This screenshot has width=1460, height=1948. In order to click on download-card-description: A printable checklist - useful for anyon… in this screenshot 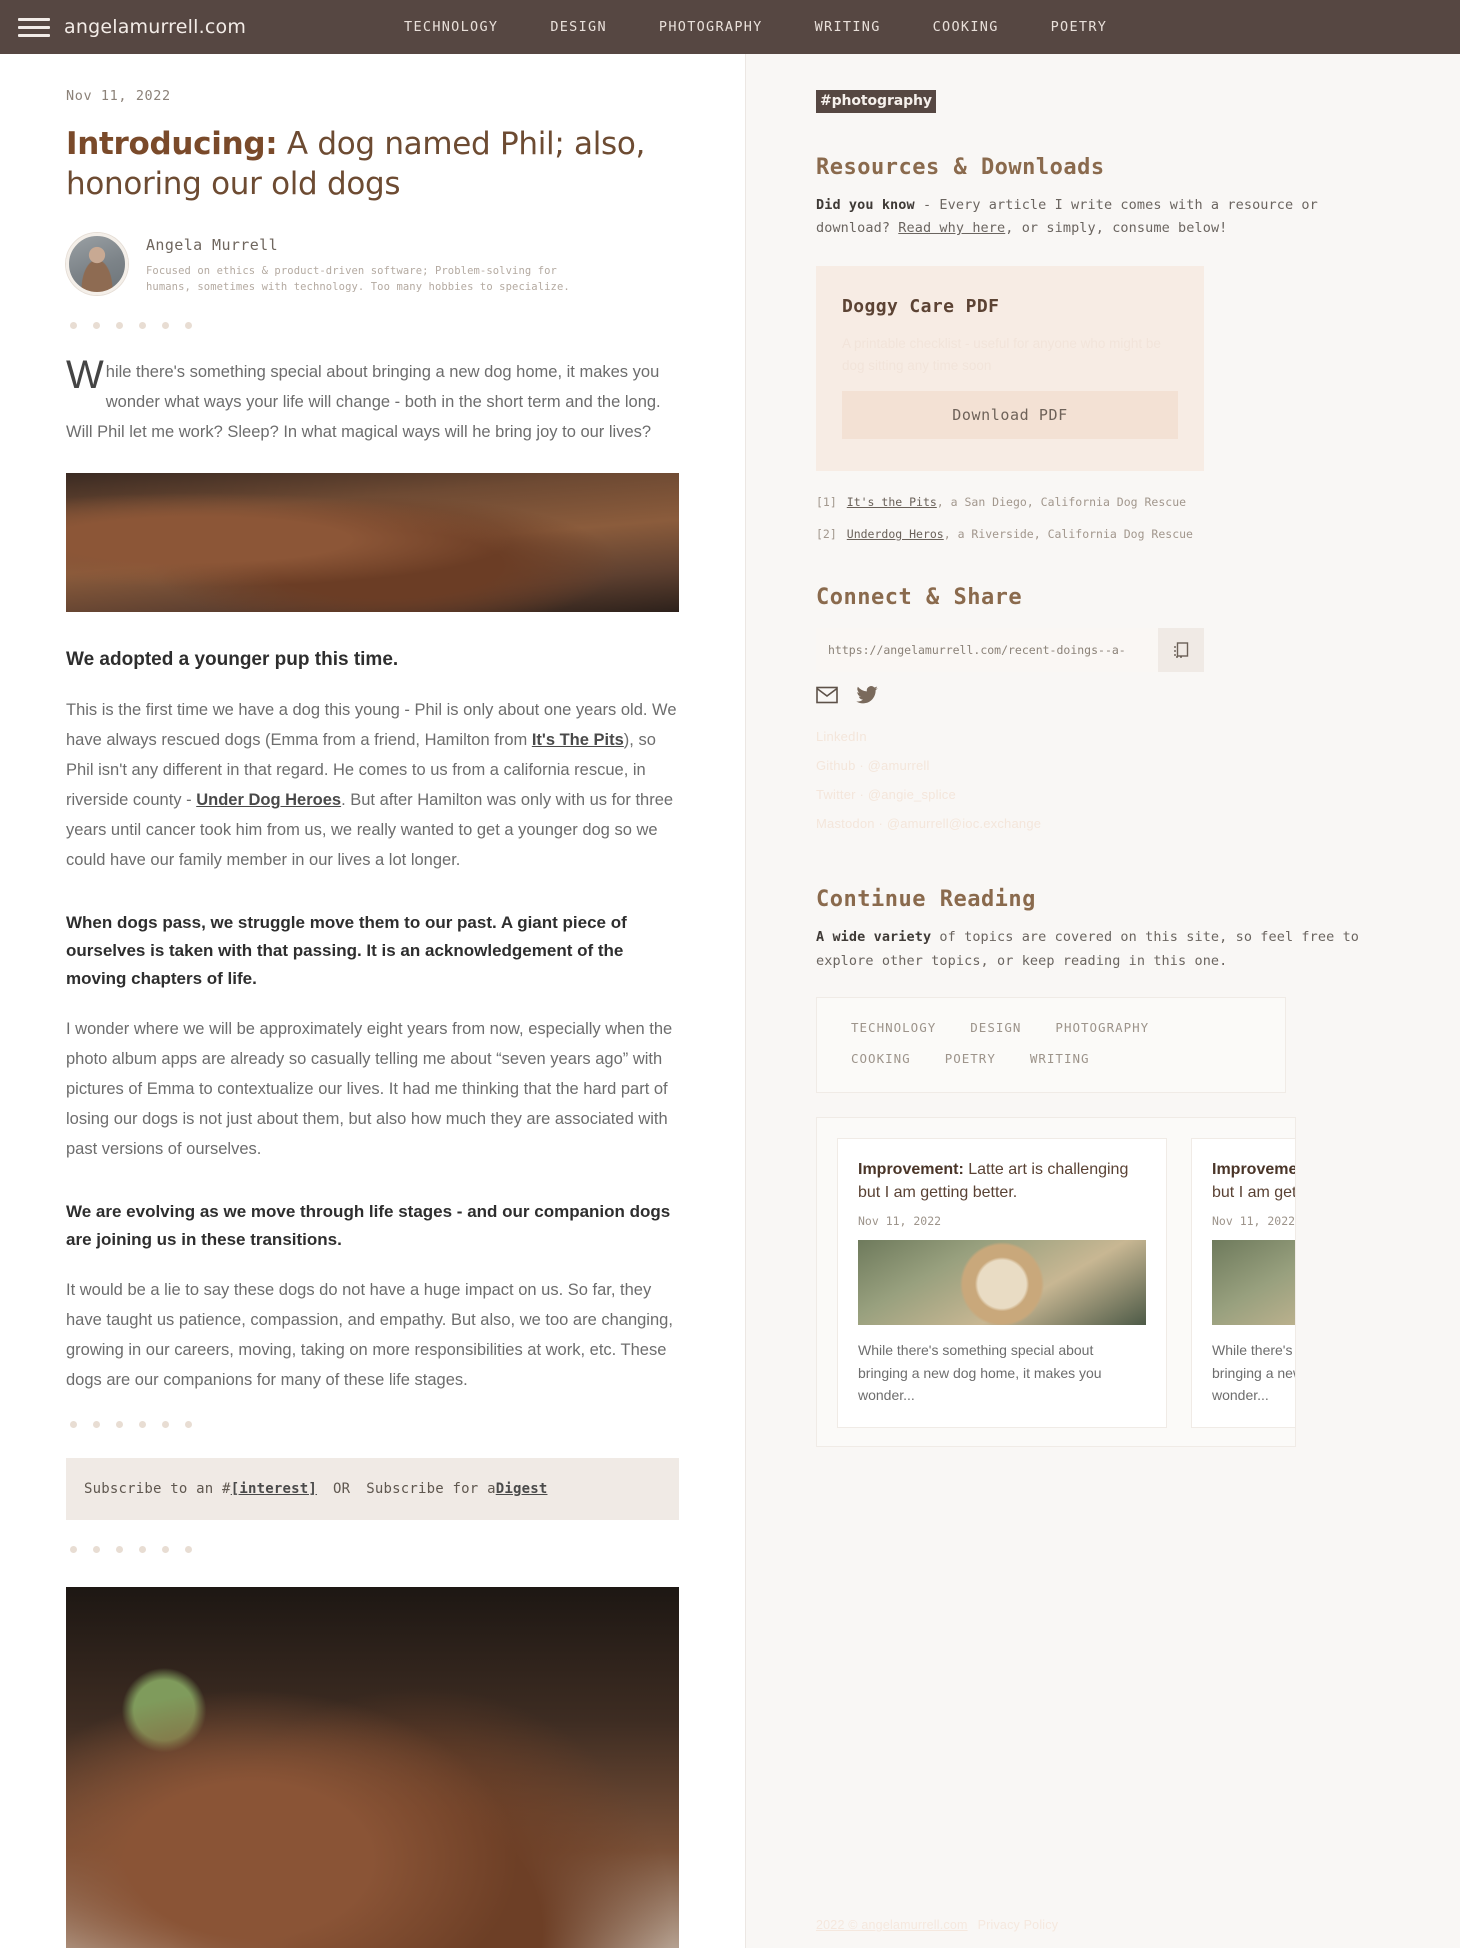, I will do `click(1001, 355)`.